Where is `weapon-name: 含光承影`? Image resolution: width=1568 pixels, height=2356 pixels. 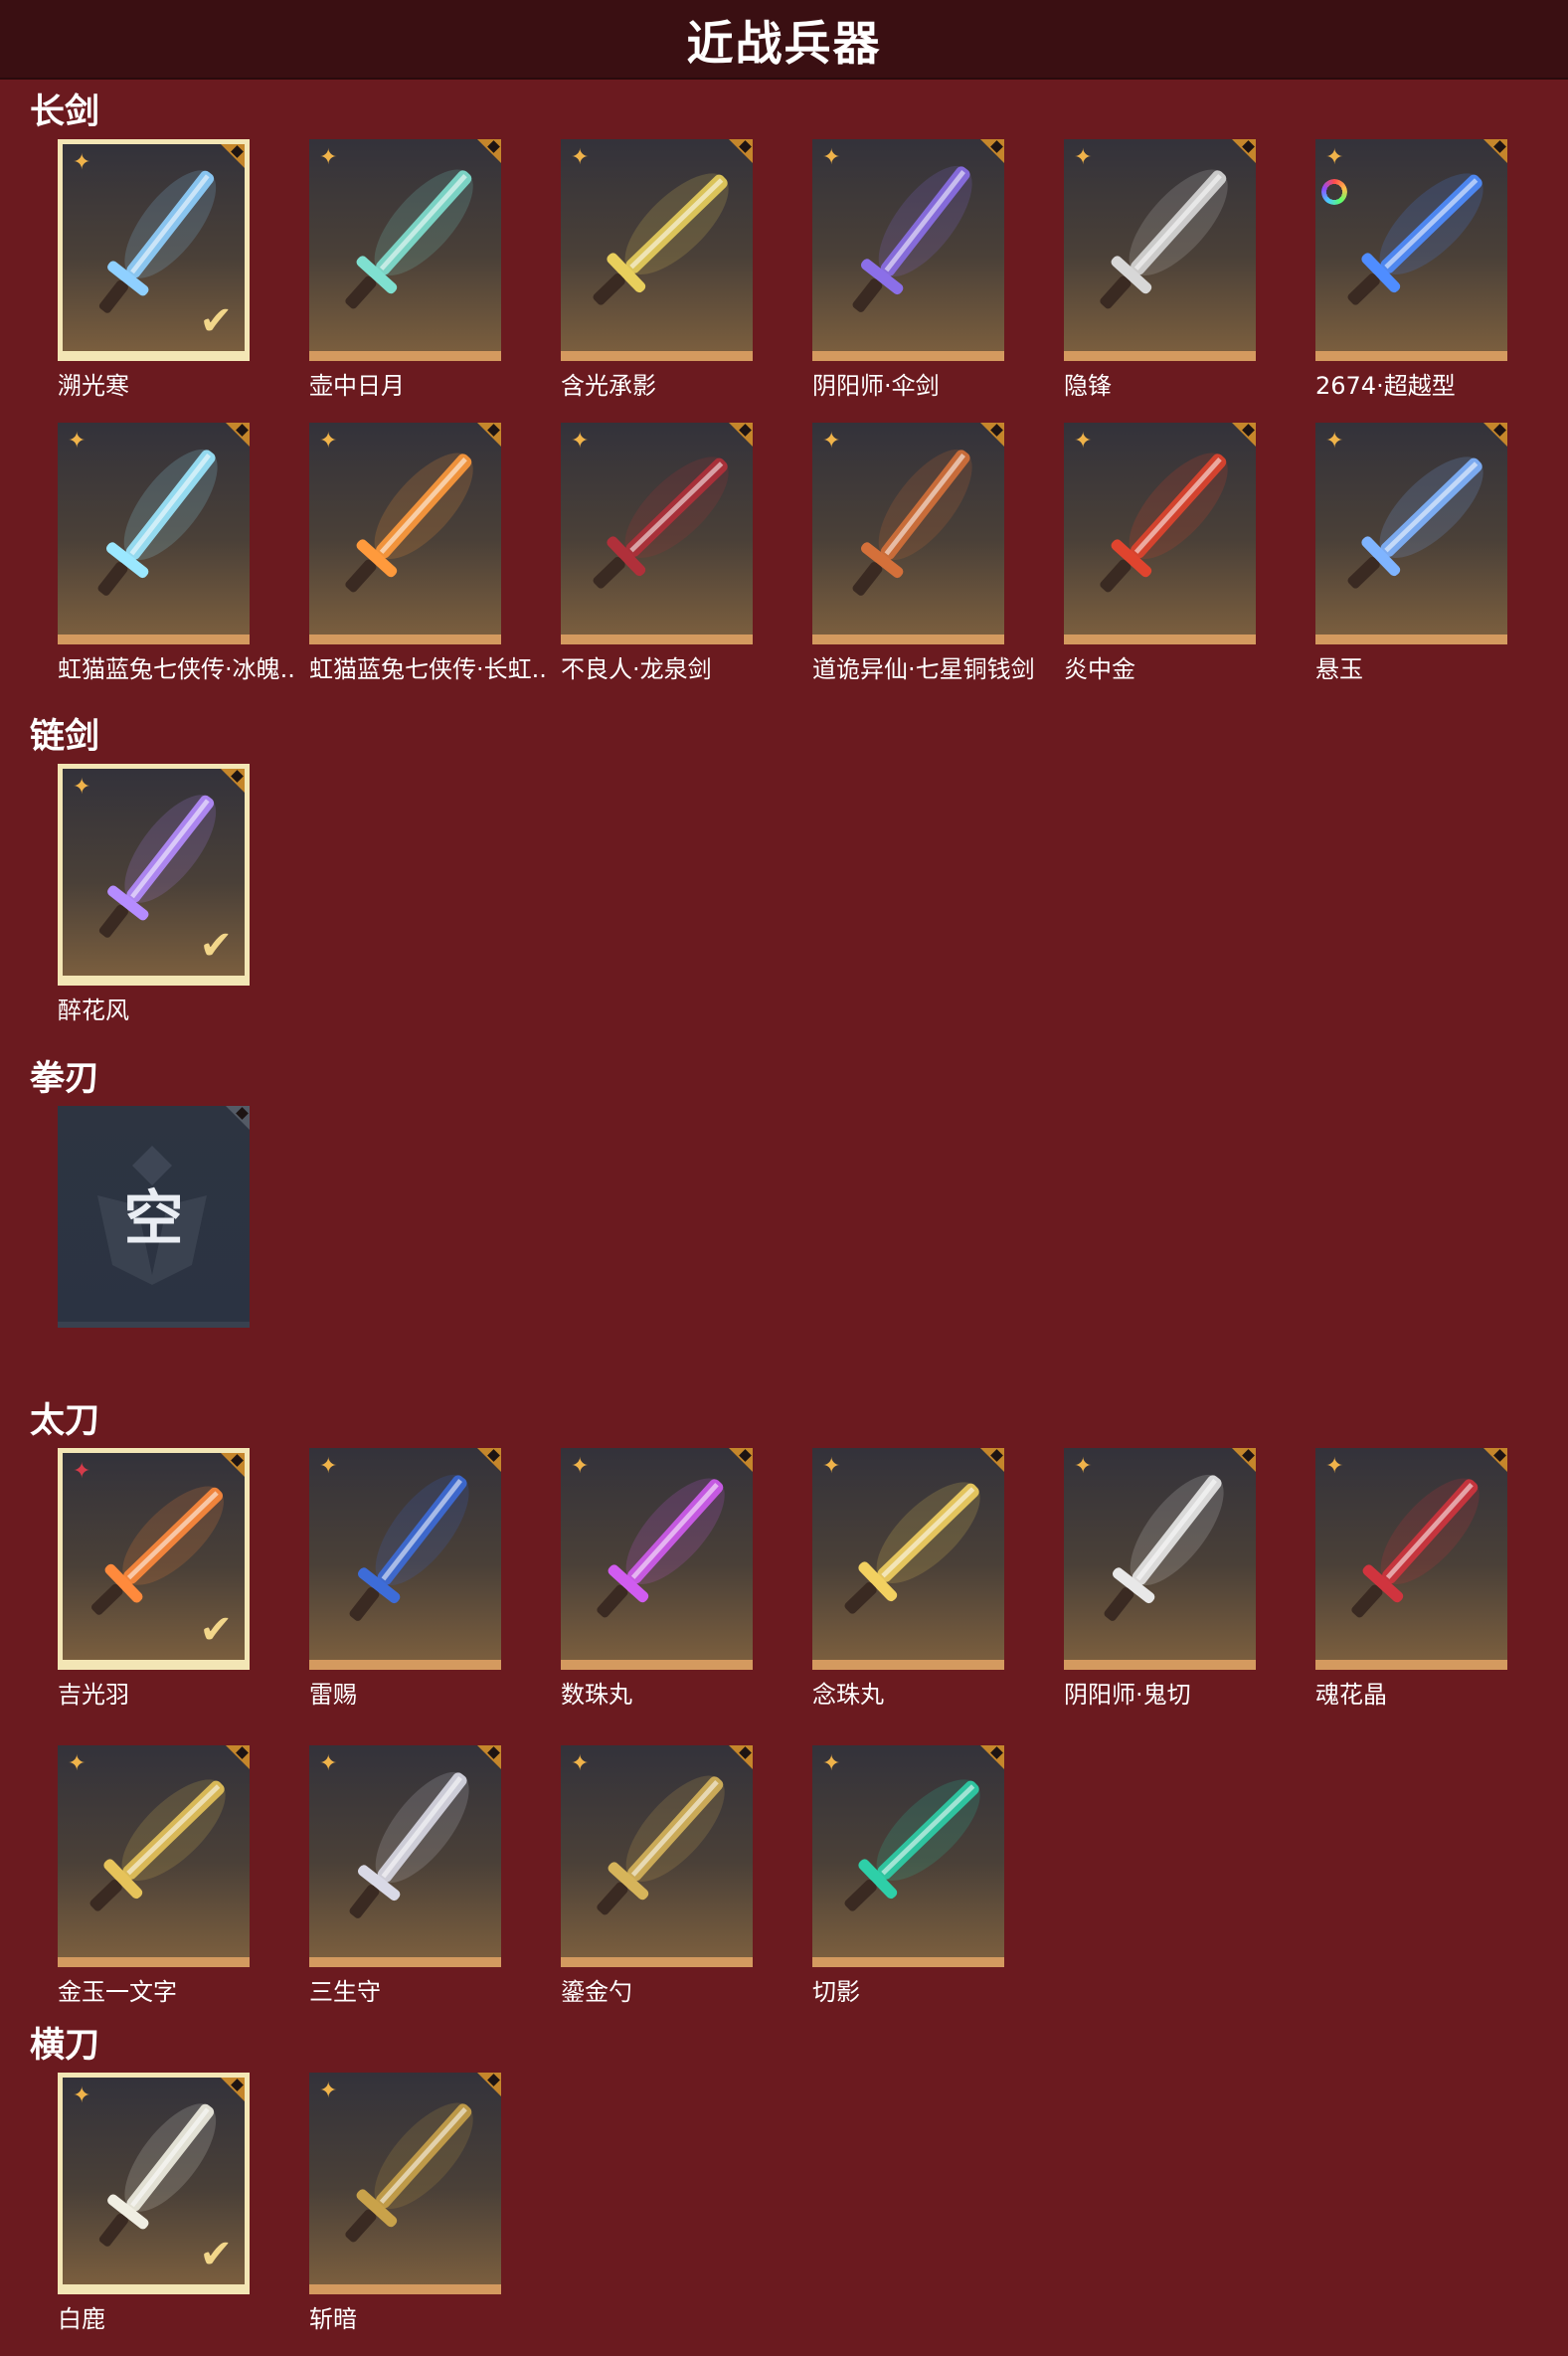 weapon-name: 含光承影 is located at coordinates (608, 386).